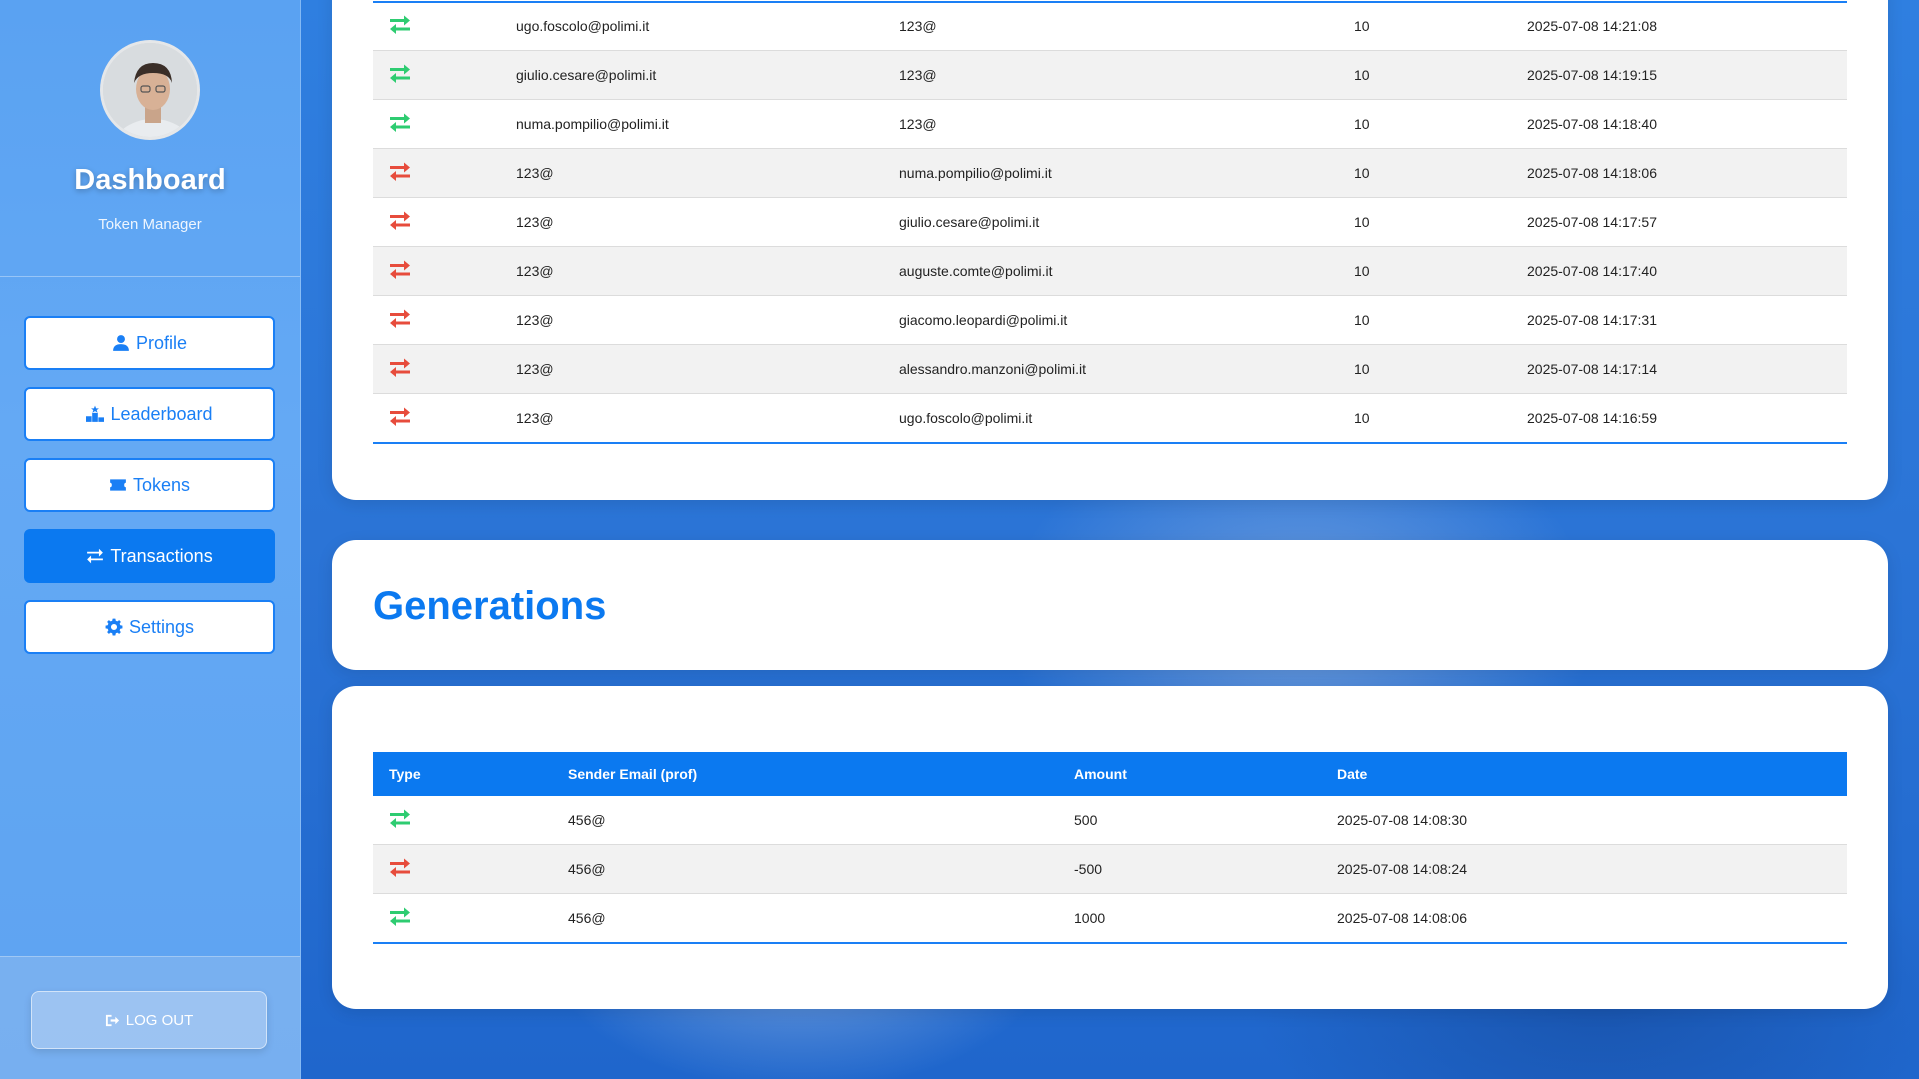 This screenshot has width=1919, height=1079. I want to click on sign-out-icon, so click(112, 1020).